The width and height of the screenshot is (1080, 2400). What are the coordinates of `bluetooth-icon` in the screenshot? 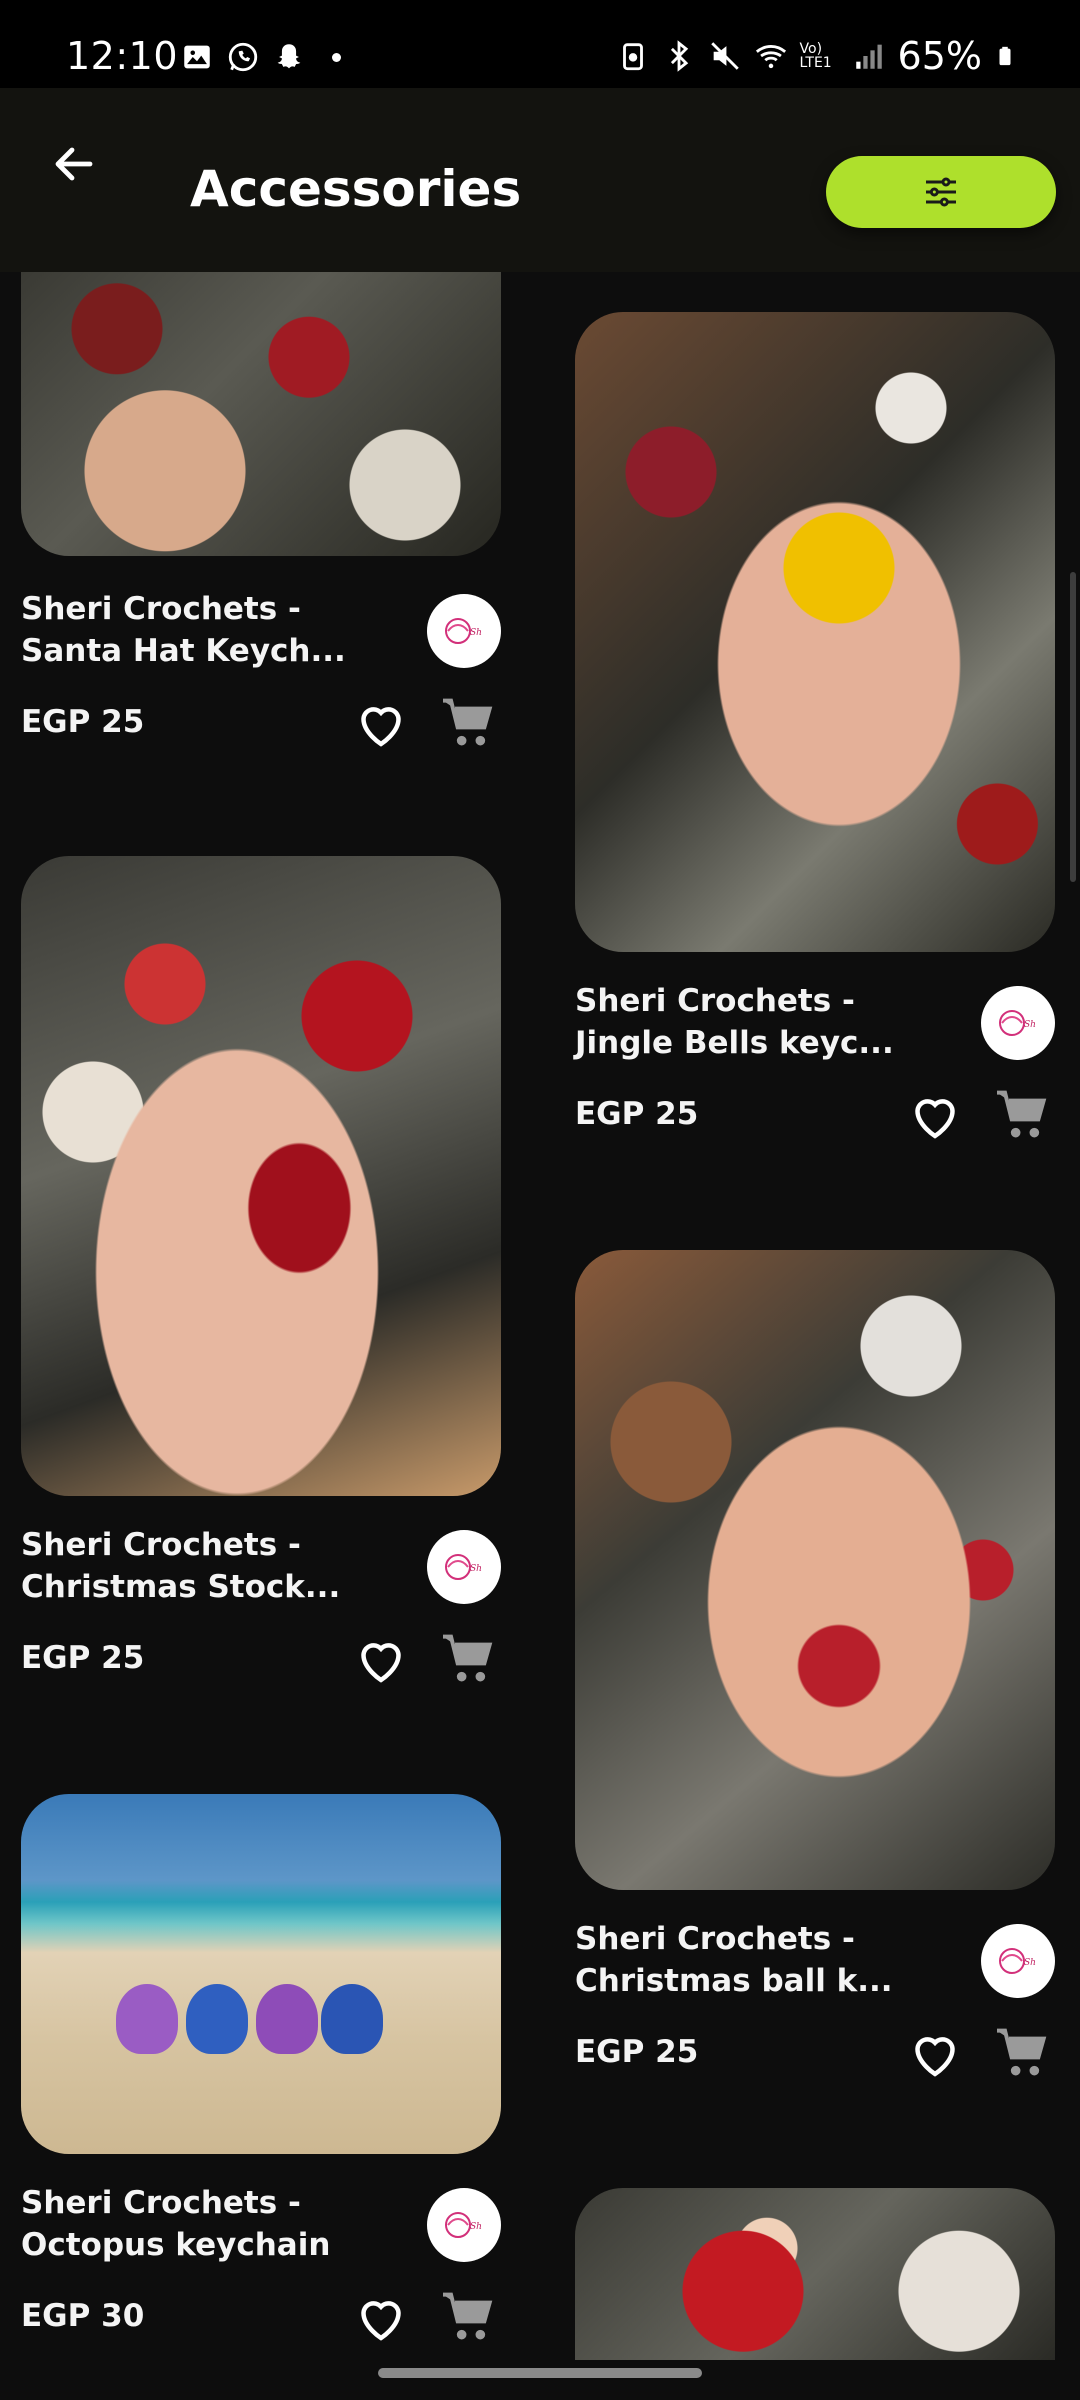 It's located at (679, 56).